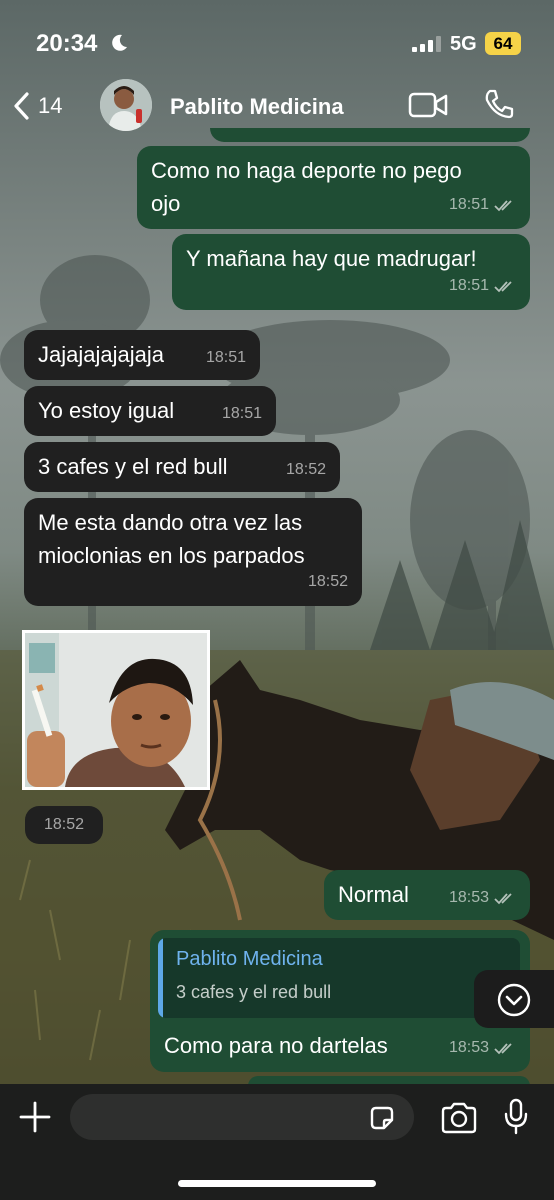 This screenshot has width=554, height=1200. Describe the element at coordinates (150, 411) in the screenshot. I see `message-incoming: Yo estoy igual 18:51` at that location.